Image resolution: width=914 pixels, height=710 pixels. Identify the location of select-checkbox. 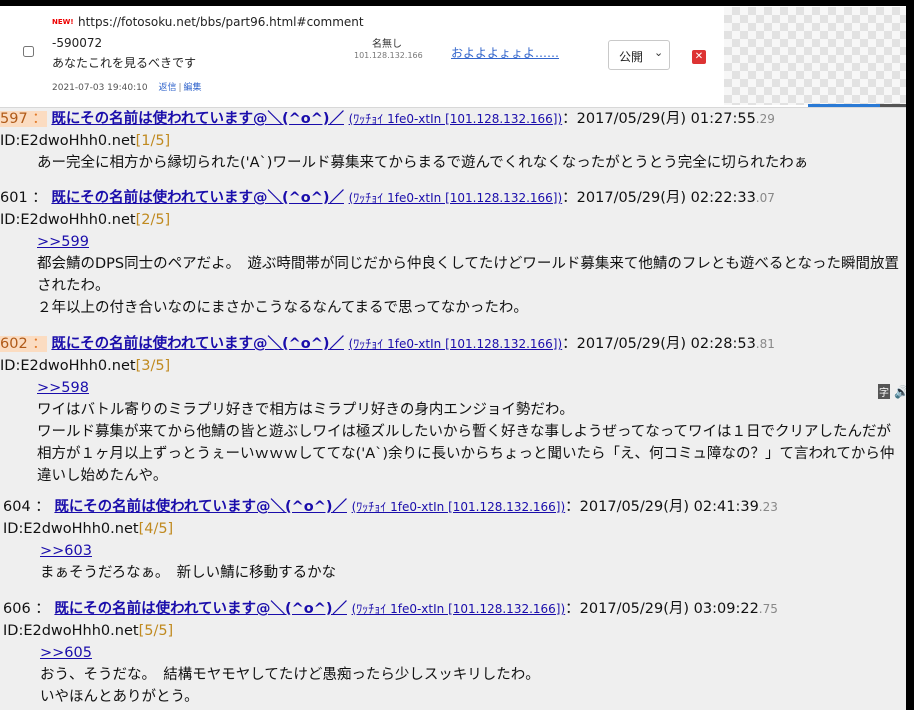
(28, 51).